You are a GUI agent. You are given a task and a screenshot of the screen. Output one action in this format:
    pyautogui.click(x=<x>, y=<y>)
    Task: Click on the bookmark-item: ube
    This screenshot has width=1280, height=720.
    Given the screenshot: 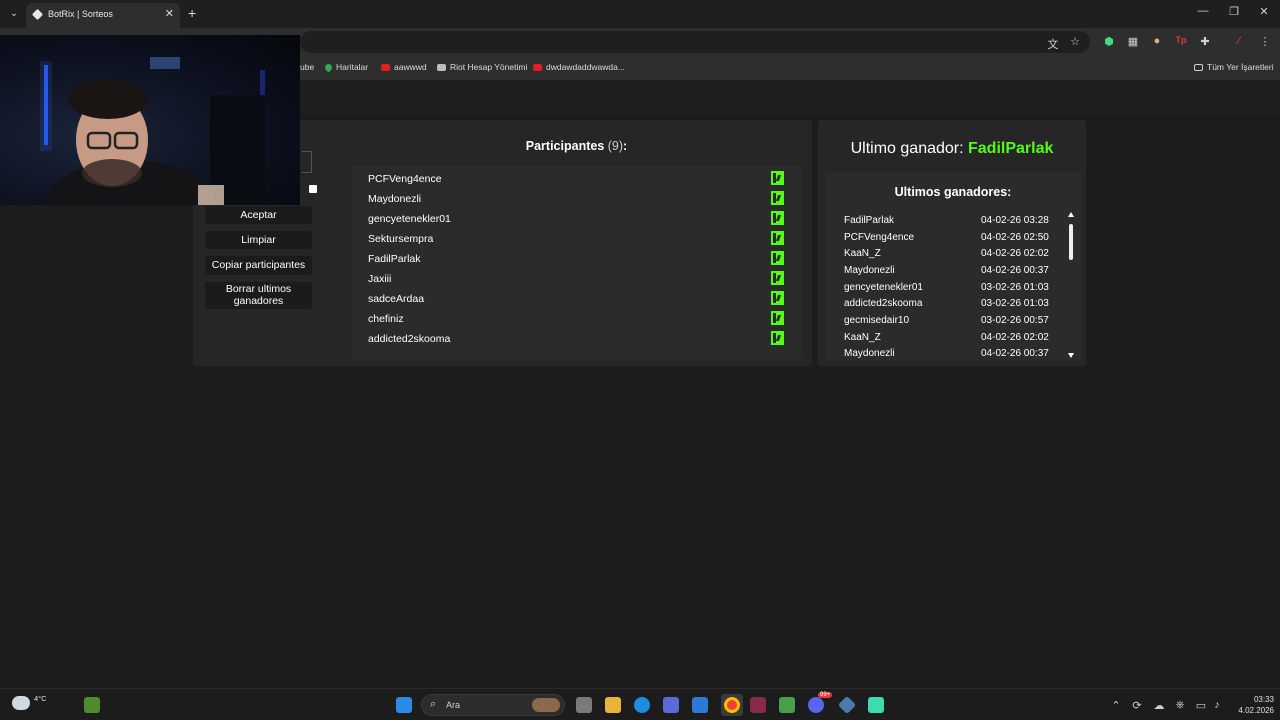 What is the action you would take?
    pyautogui.click(x=307, y=67)
    